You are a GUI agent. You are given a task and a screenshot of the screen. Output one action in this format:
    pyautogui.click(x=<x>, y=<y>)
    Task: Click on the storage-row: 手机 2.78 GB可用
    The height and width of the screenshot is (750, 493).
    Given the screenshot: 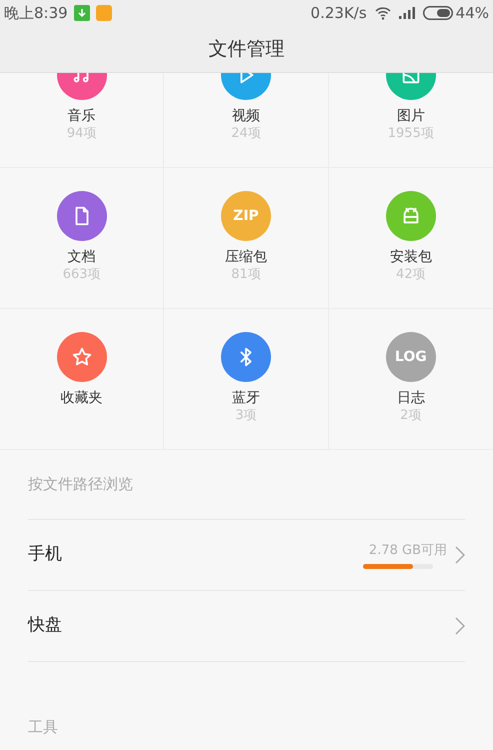 What is the action you would take?
    pyautogui.click(x=246, y=555)
    